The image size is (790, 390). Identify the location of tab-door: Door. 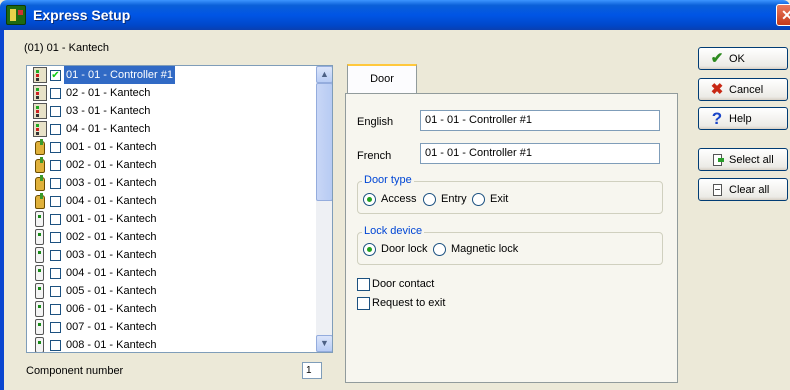
(382, 79).